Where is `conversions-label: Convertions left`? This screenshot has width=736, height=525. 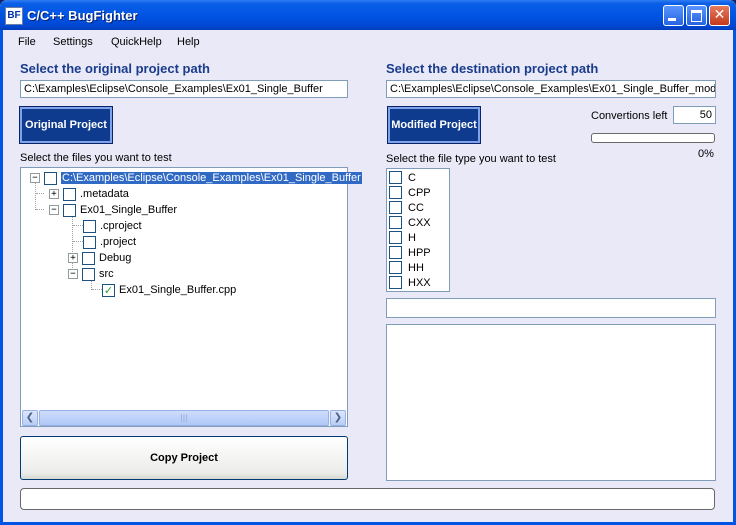
conversions-label: Convertions left is located at coordinates (629, 116).